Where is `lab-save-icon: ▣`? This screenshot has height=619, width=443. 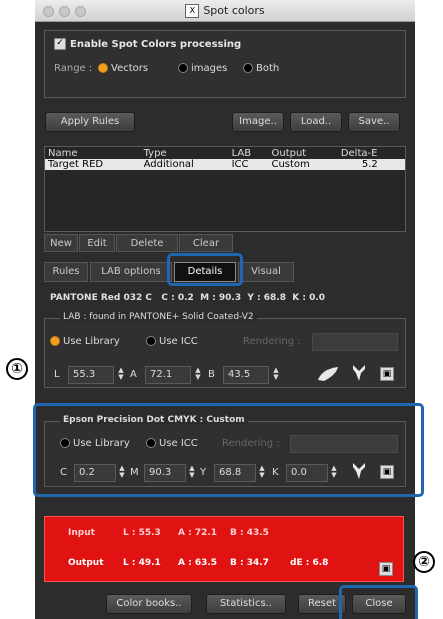 lab-save-icon: ▣ is located at coordinates (387, 374).